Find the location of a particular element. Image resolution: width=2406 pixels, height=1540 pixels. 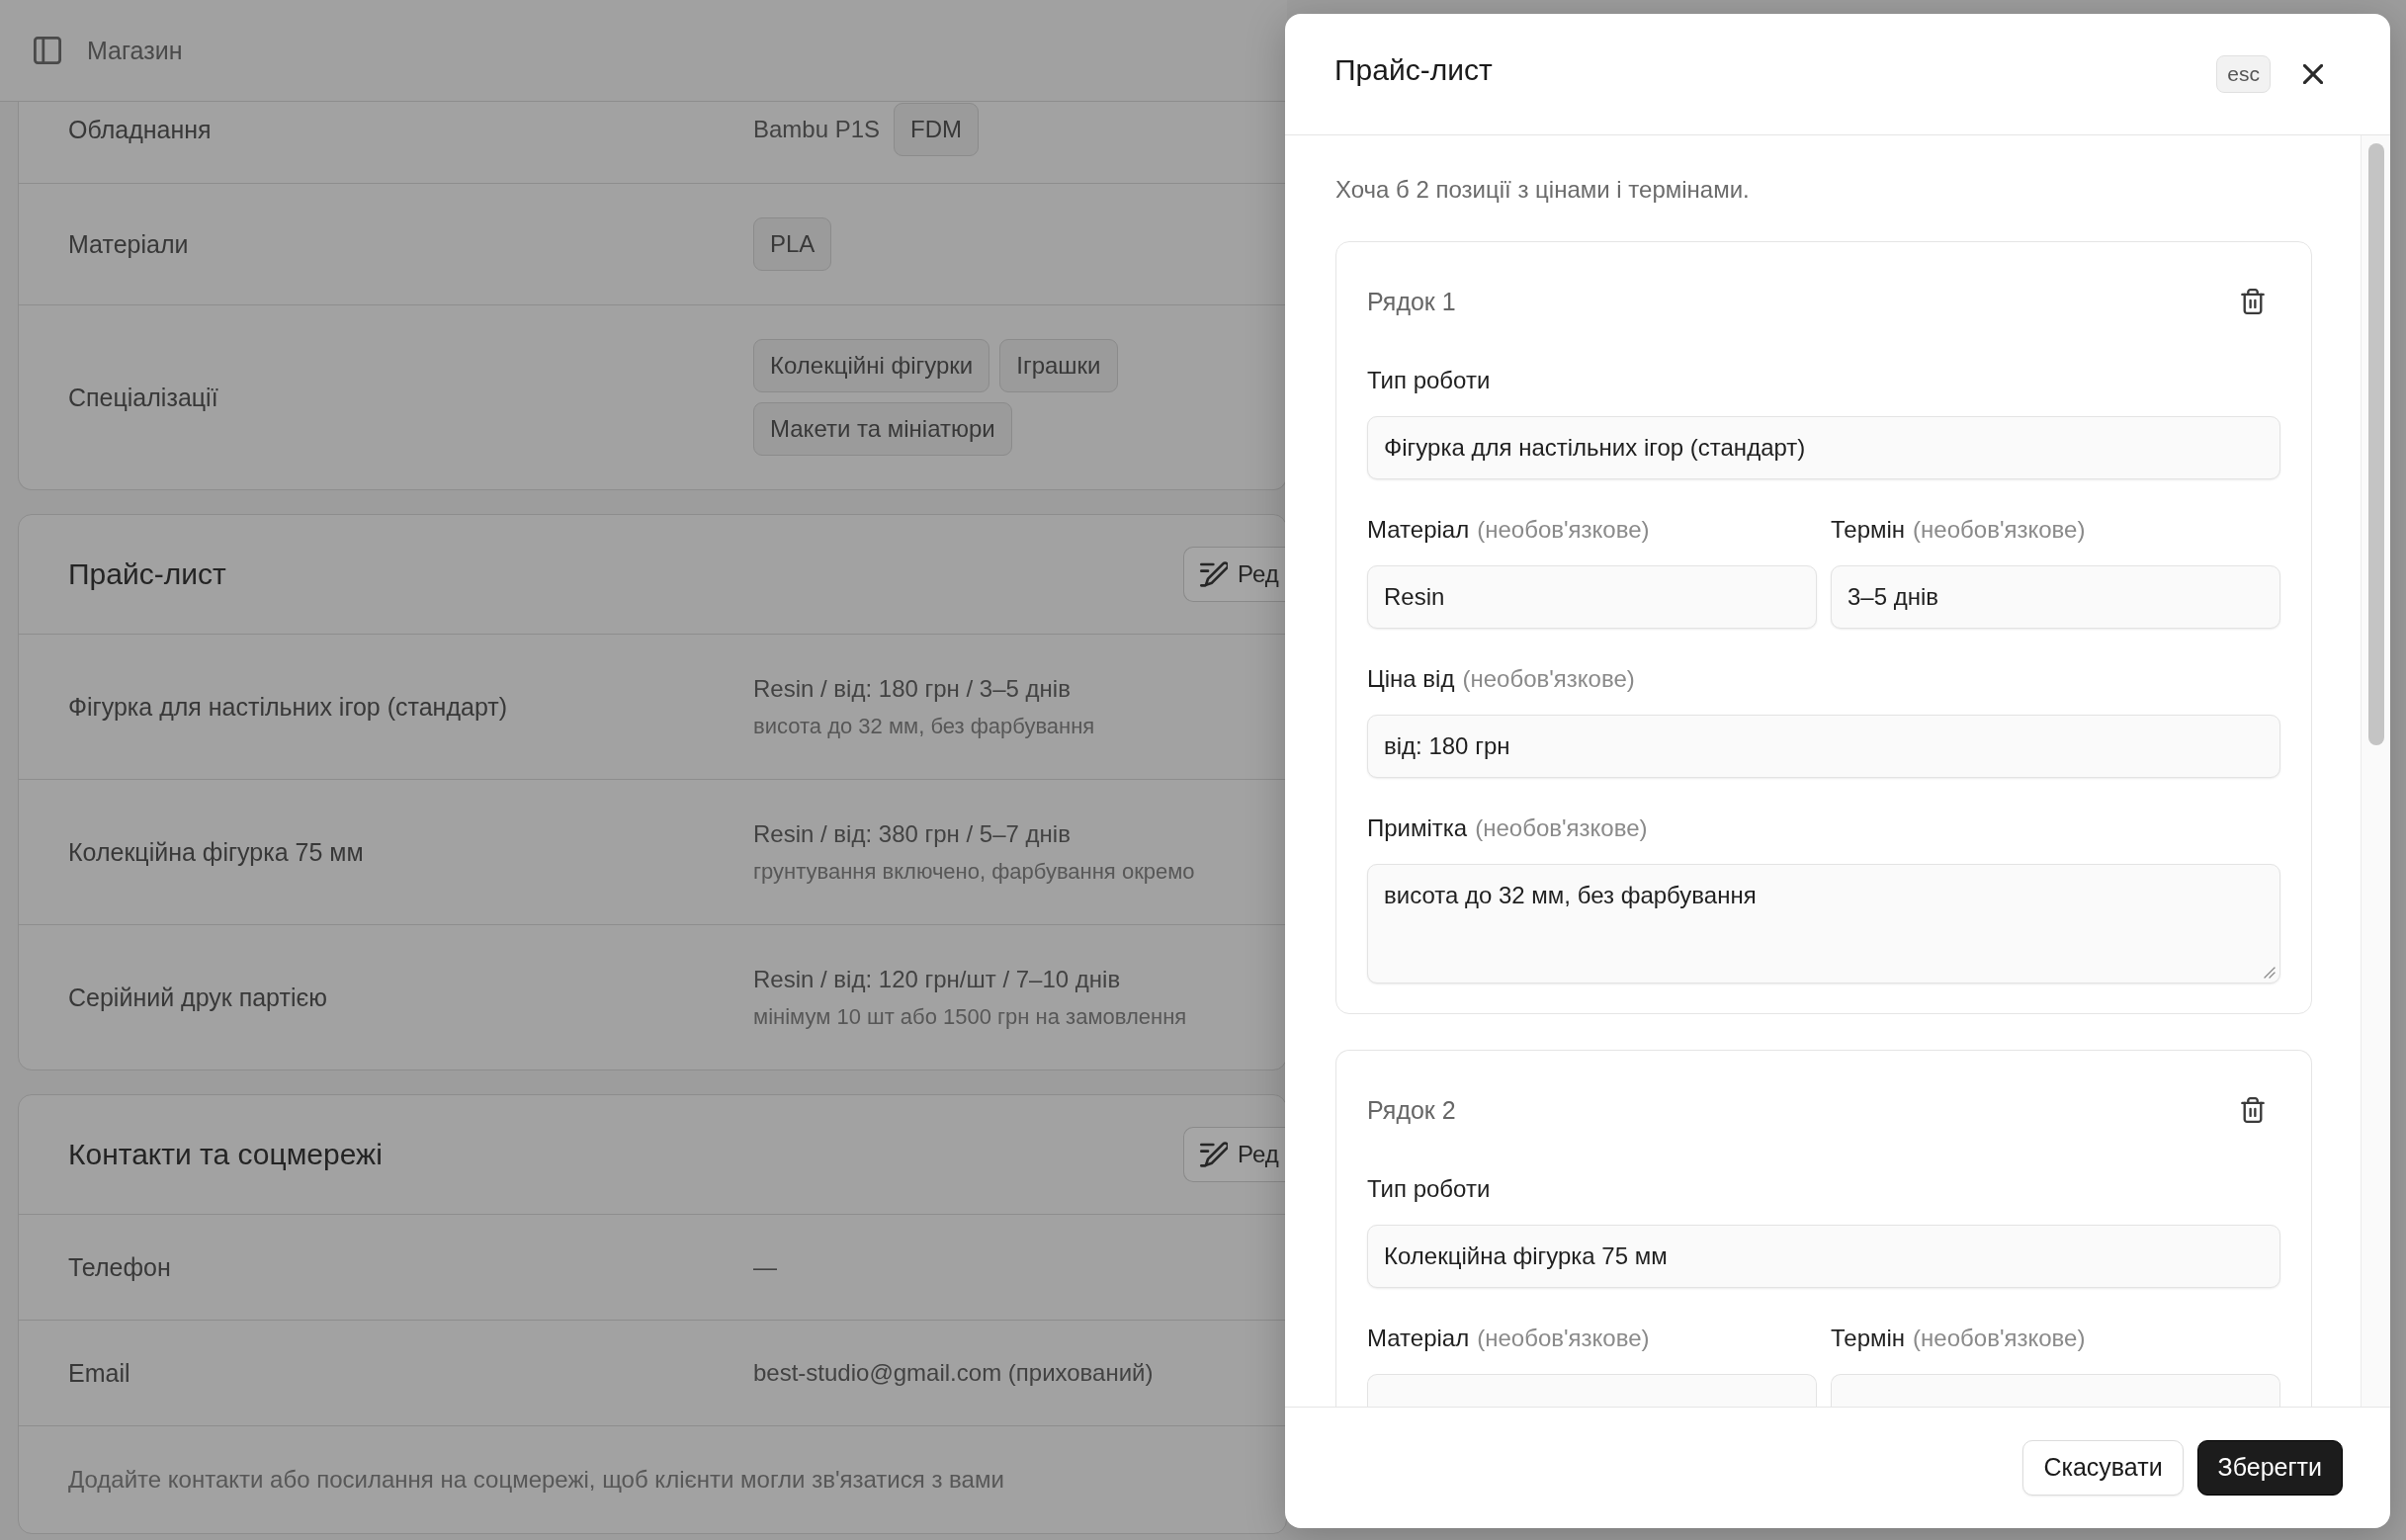

panel-left-icon is located at coordinates (48, 51).